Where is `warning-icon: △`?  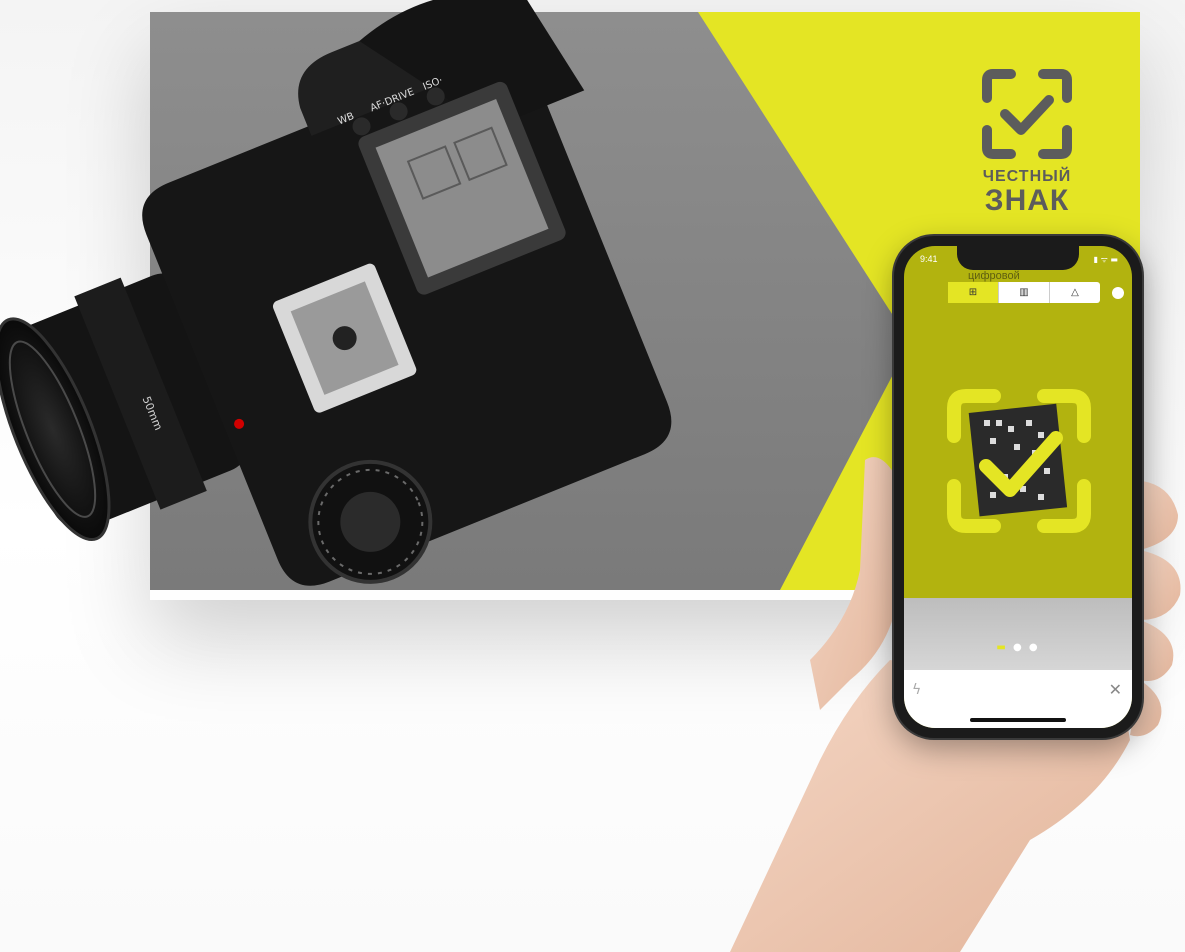
warning-icon: △ is located at coordinates (1075, 292).